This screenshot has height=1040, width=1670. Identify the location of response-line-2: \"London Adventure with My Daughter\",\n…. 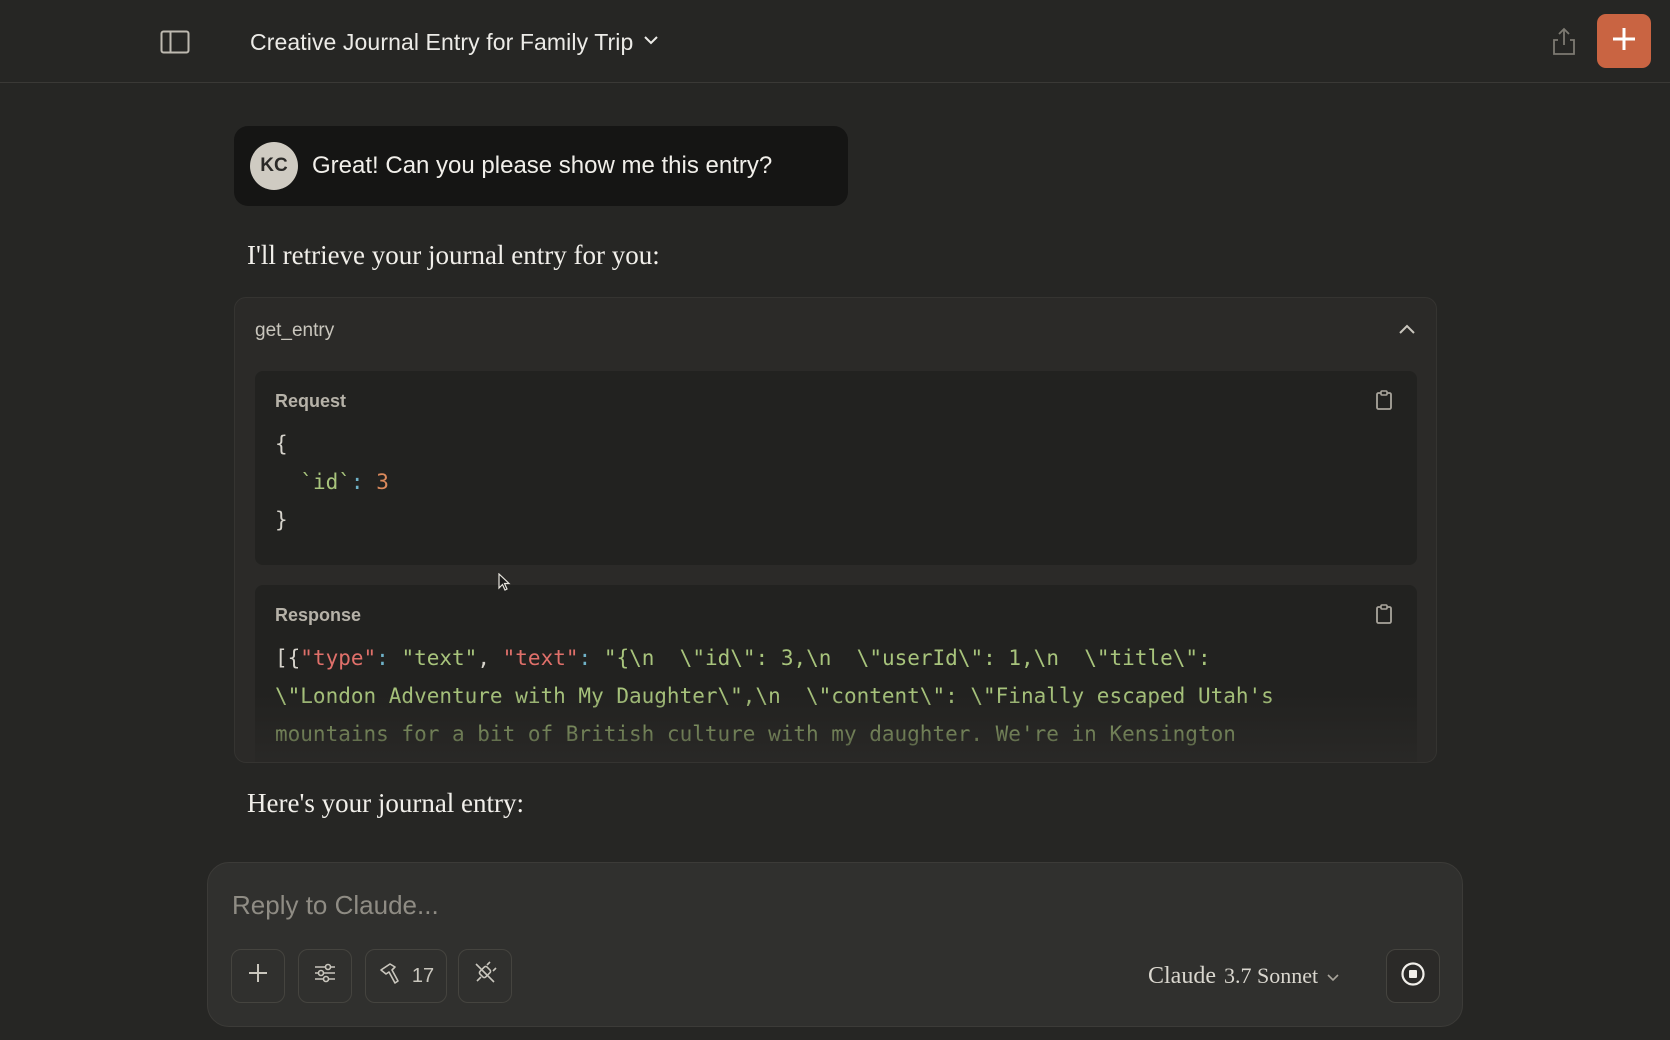
(774, 696).